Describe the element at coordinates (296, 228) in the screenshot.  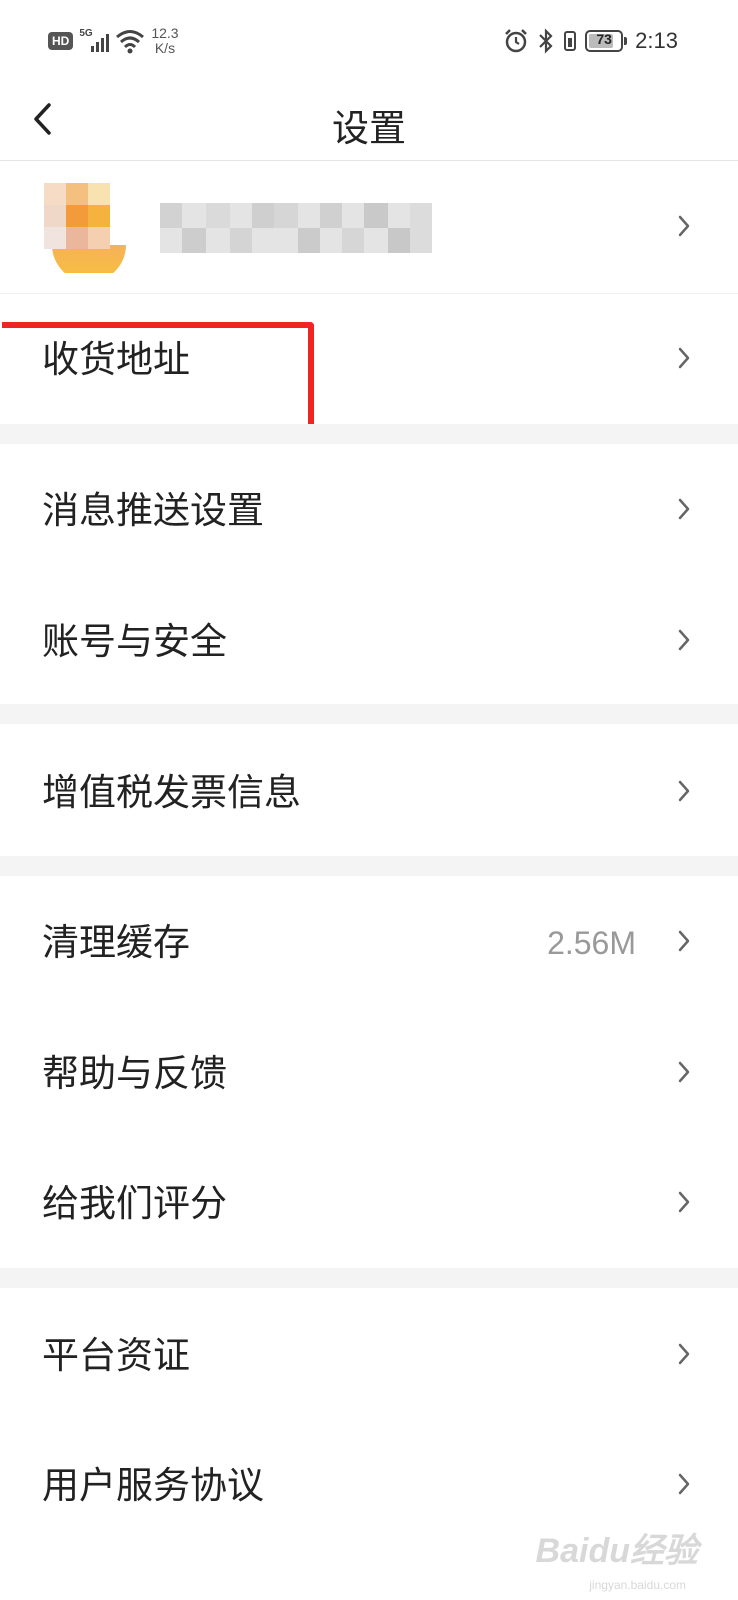
I see `user-name-blurred` at that location.